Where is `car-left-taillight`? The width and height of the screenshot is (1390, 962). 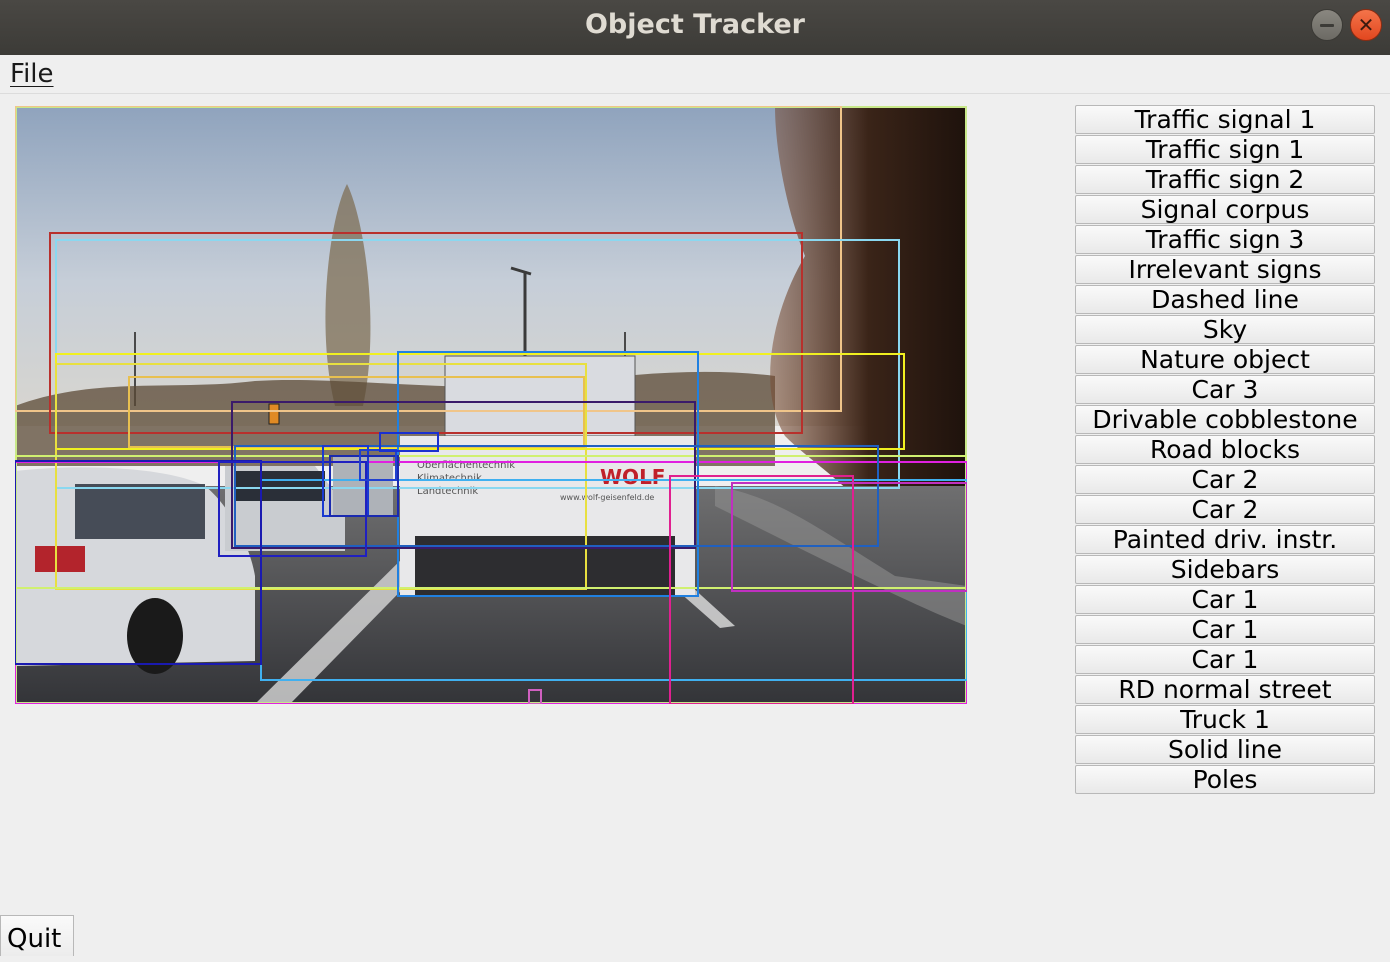 car-left-taillight is located at coordinates (60, 559).